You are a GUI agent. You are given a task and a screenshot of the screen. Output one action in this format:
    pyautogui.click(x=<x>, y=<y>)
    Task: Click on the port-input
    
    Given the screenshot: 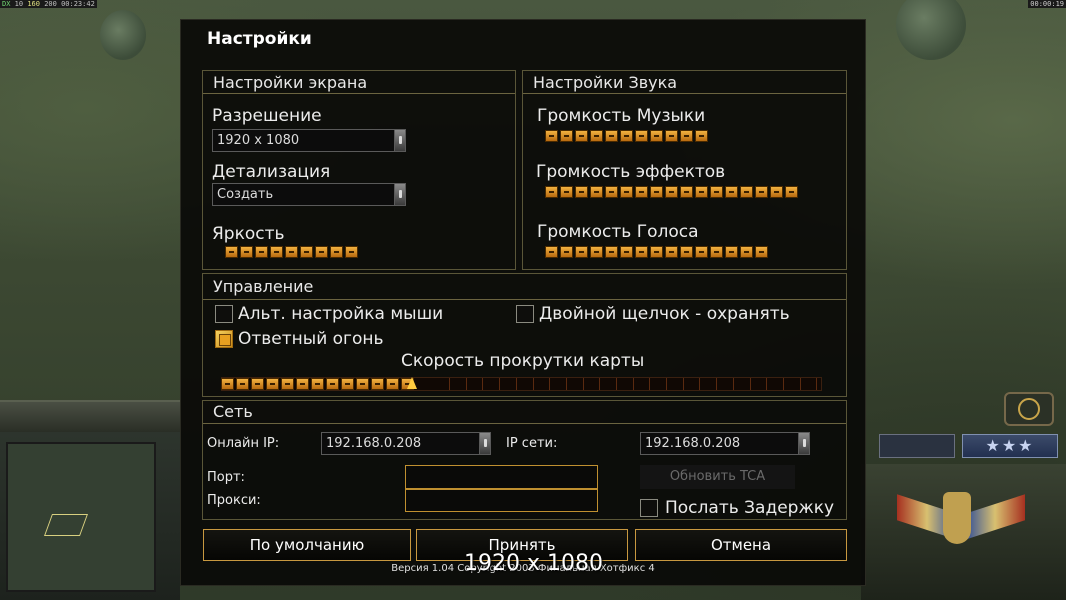 What is the action you would take?
    pyautogui.click(x=501, y=477)
    